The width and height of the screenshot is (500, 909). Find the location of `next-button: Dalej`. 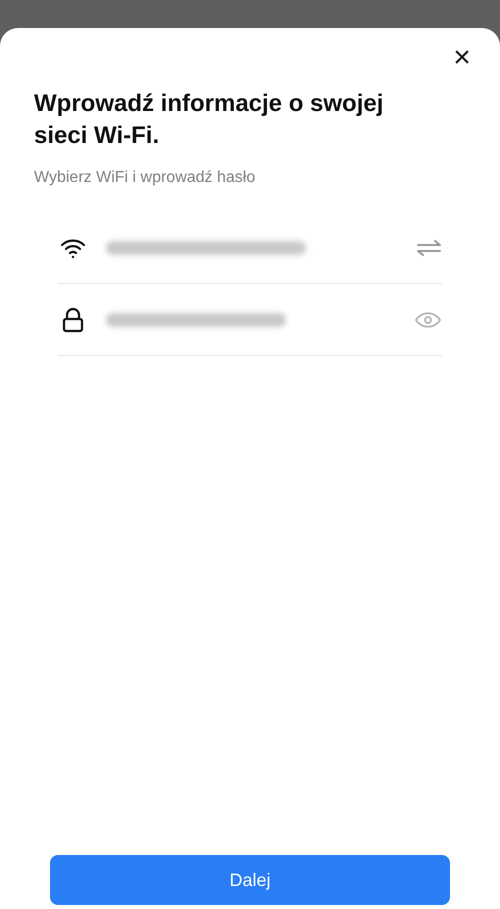

next-button: Dalej is located at coordinates (250, 880).